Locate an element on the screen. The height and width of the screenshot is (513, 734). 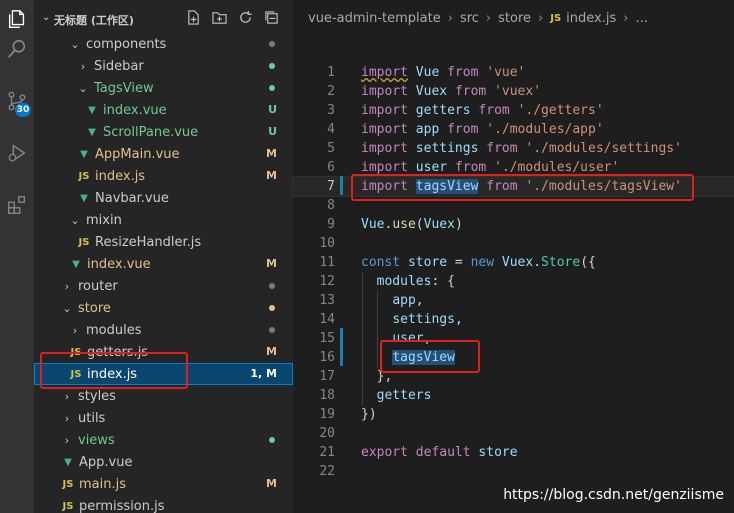
tree-item: JS permission.js is located at coordinates (163, 504).